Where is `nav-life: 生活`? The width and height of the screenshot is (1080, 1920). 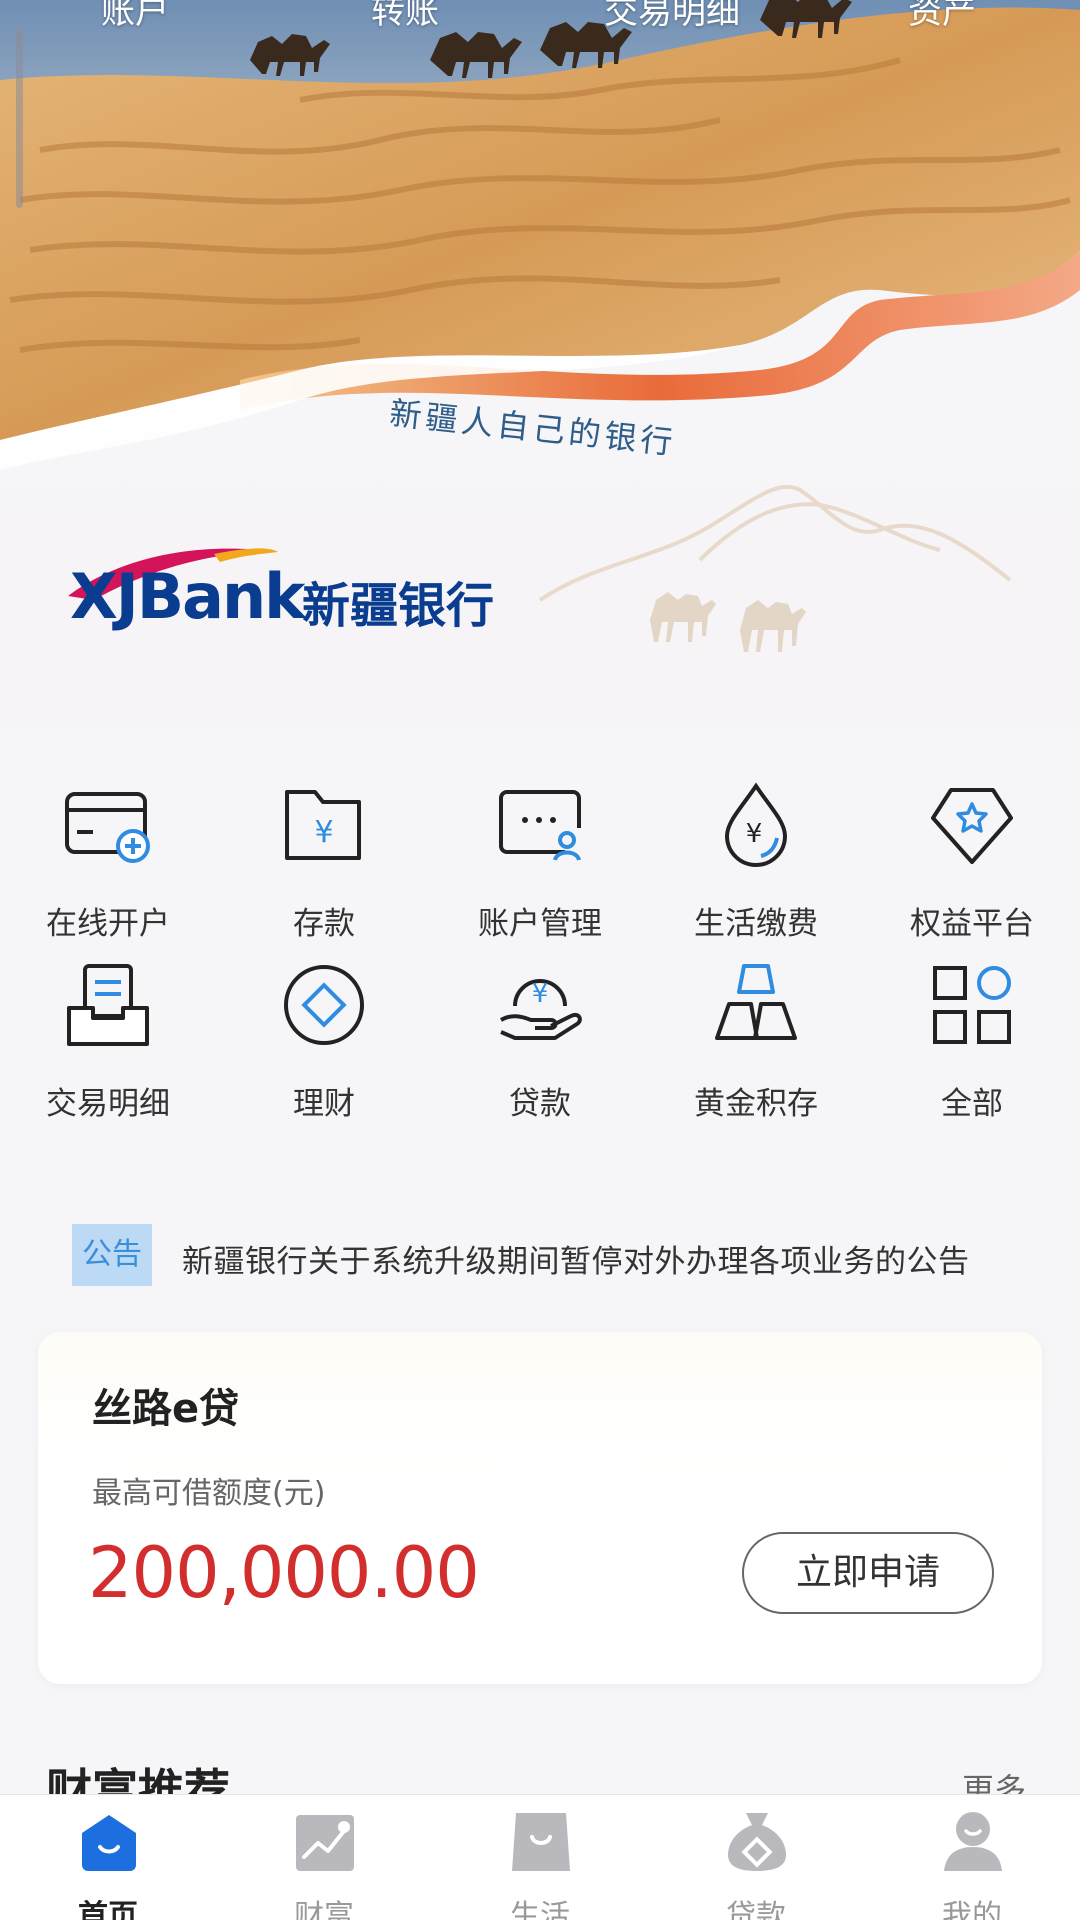 nav-life: 生活 is located at coordinates (540, 1857).